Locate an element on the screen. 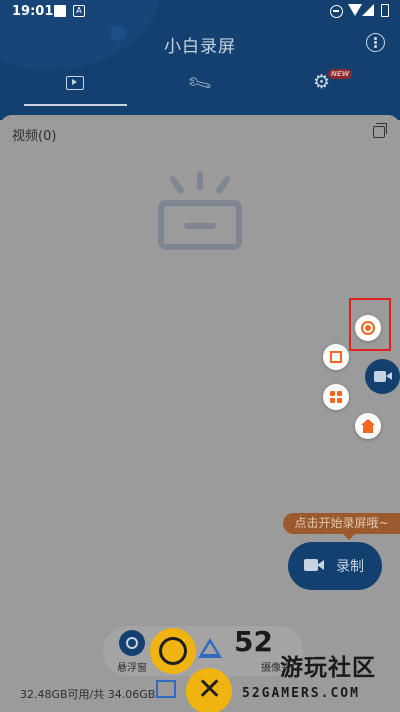  notification-a-icon: A is located at coordinates (79, 11).